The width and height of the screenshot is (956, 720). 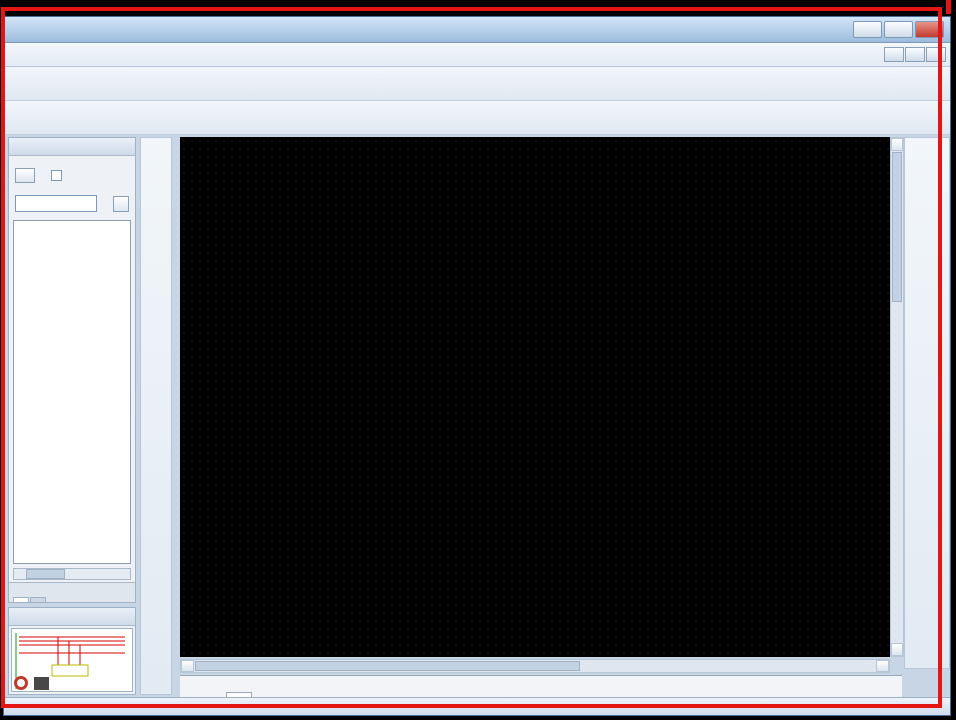 I want to click on maximize-button, so click(x=898, y=29).